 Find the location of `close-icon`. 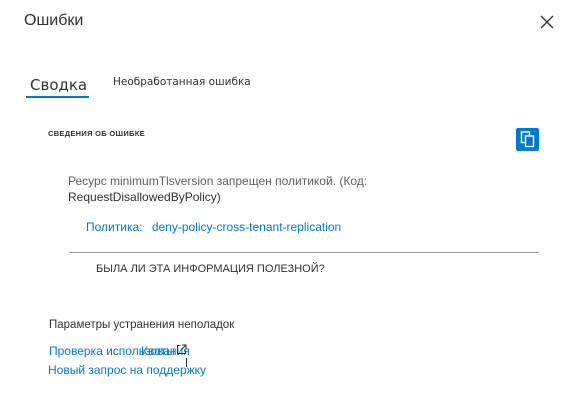

close-icon is located at coordinates (547, 22).